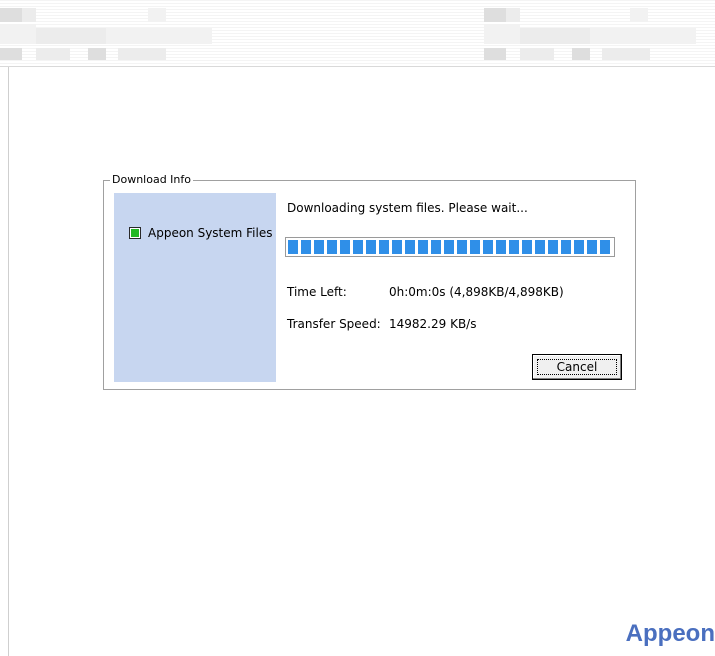 The height and width of the screenshot is (656, 715). Describe the element at coordinates (151, 180) in the screenshot. I see `groupbox-title: Download Info` at that location.